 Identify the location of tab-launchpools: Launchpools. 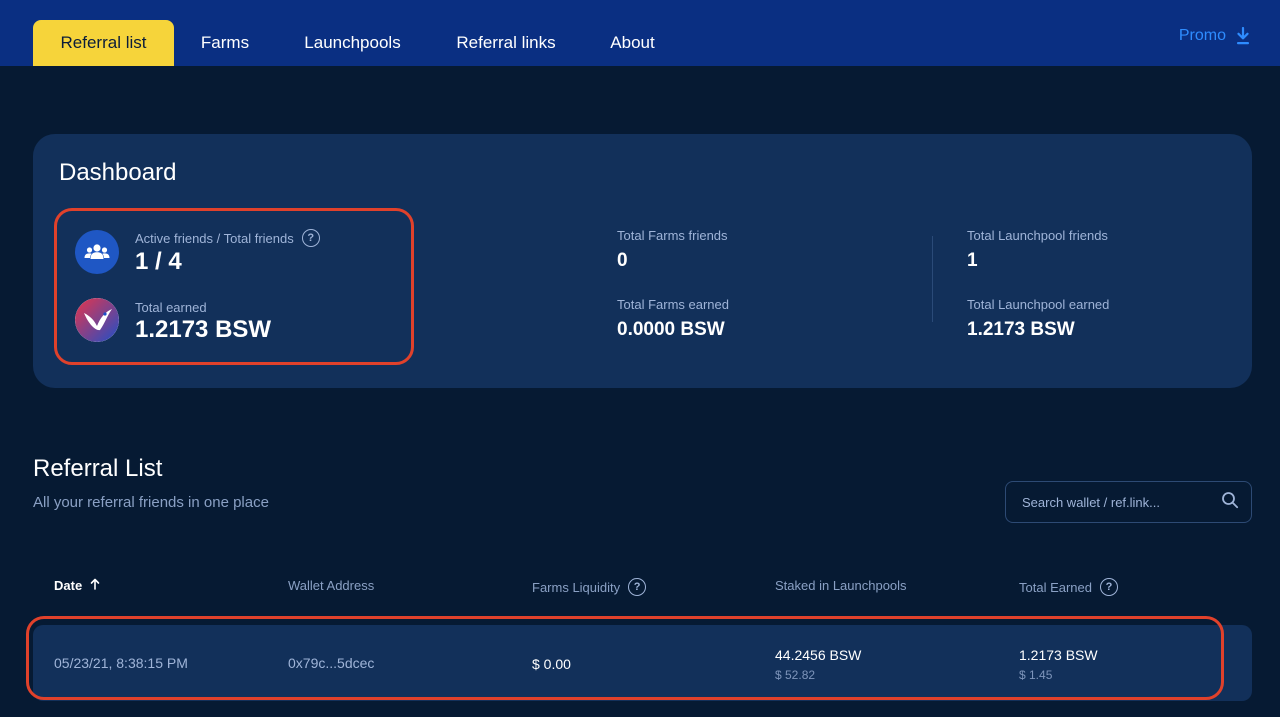
(352, 43).